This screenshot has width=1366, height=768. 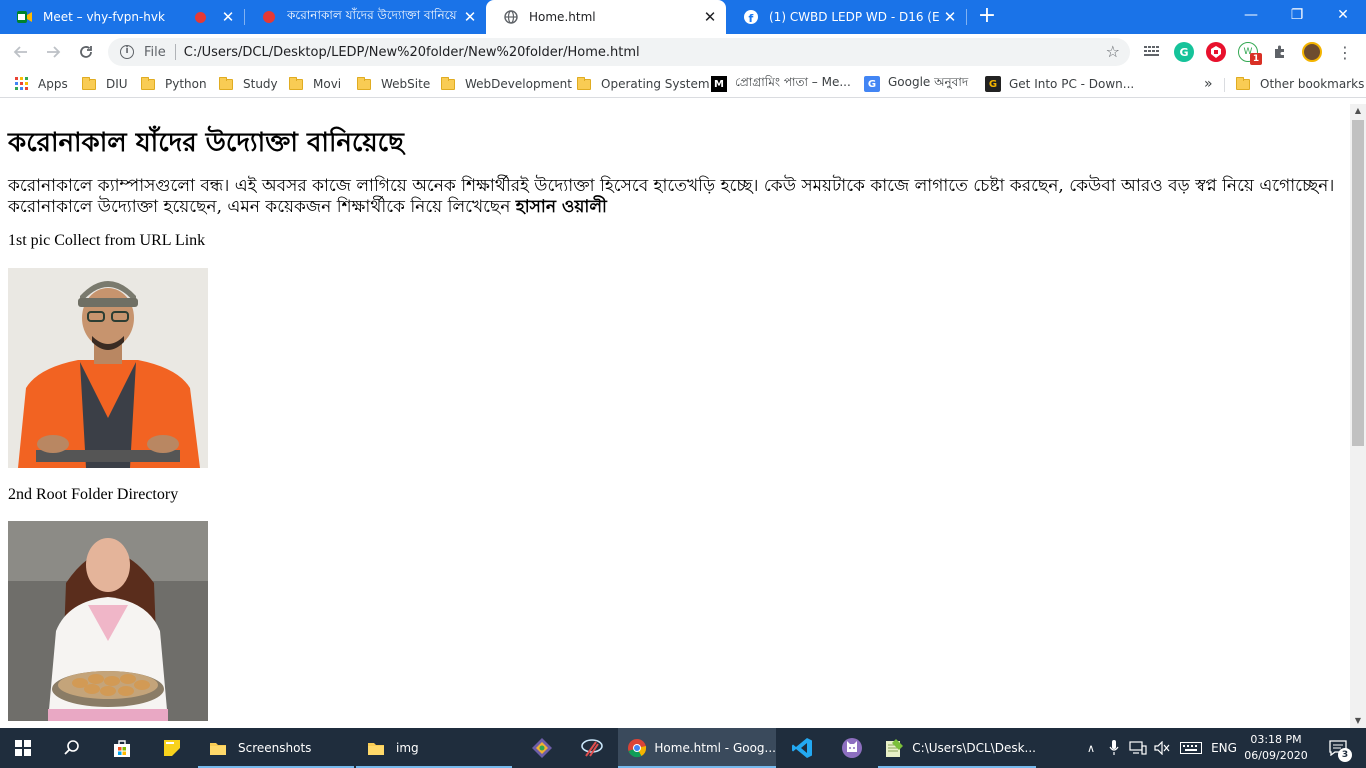 What do you see at coordinates (518, 84) in the screenshot?
I see `bookmark-label: WebDevelopment` at bounding box center [518, 84].